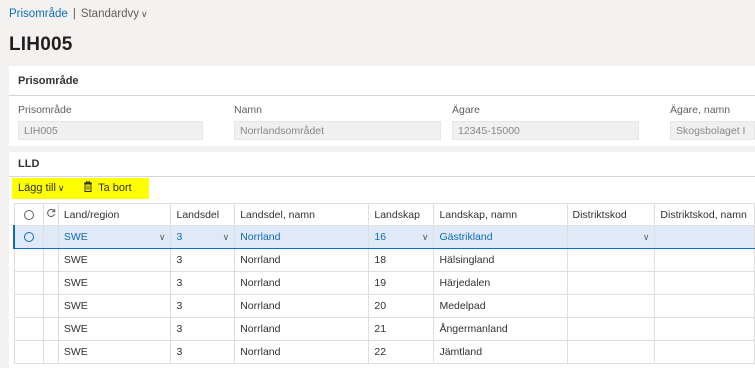 Image resolution: width=755 pixels, height=368 pixels. I want to click on agare-input: 12345-15000, so click(545, 130).